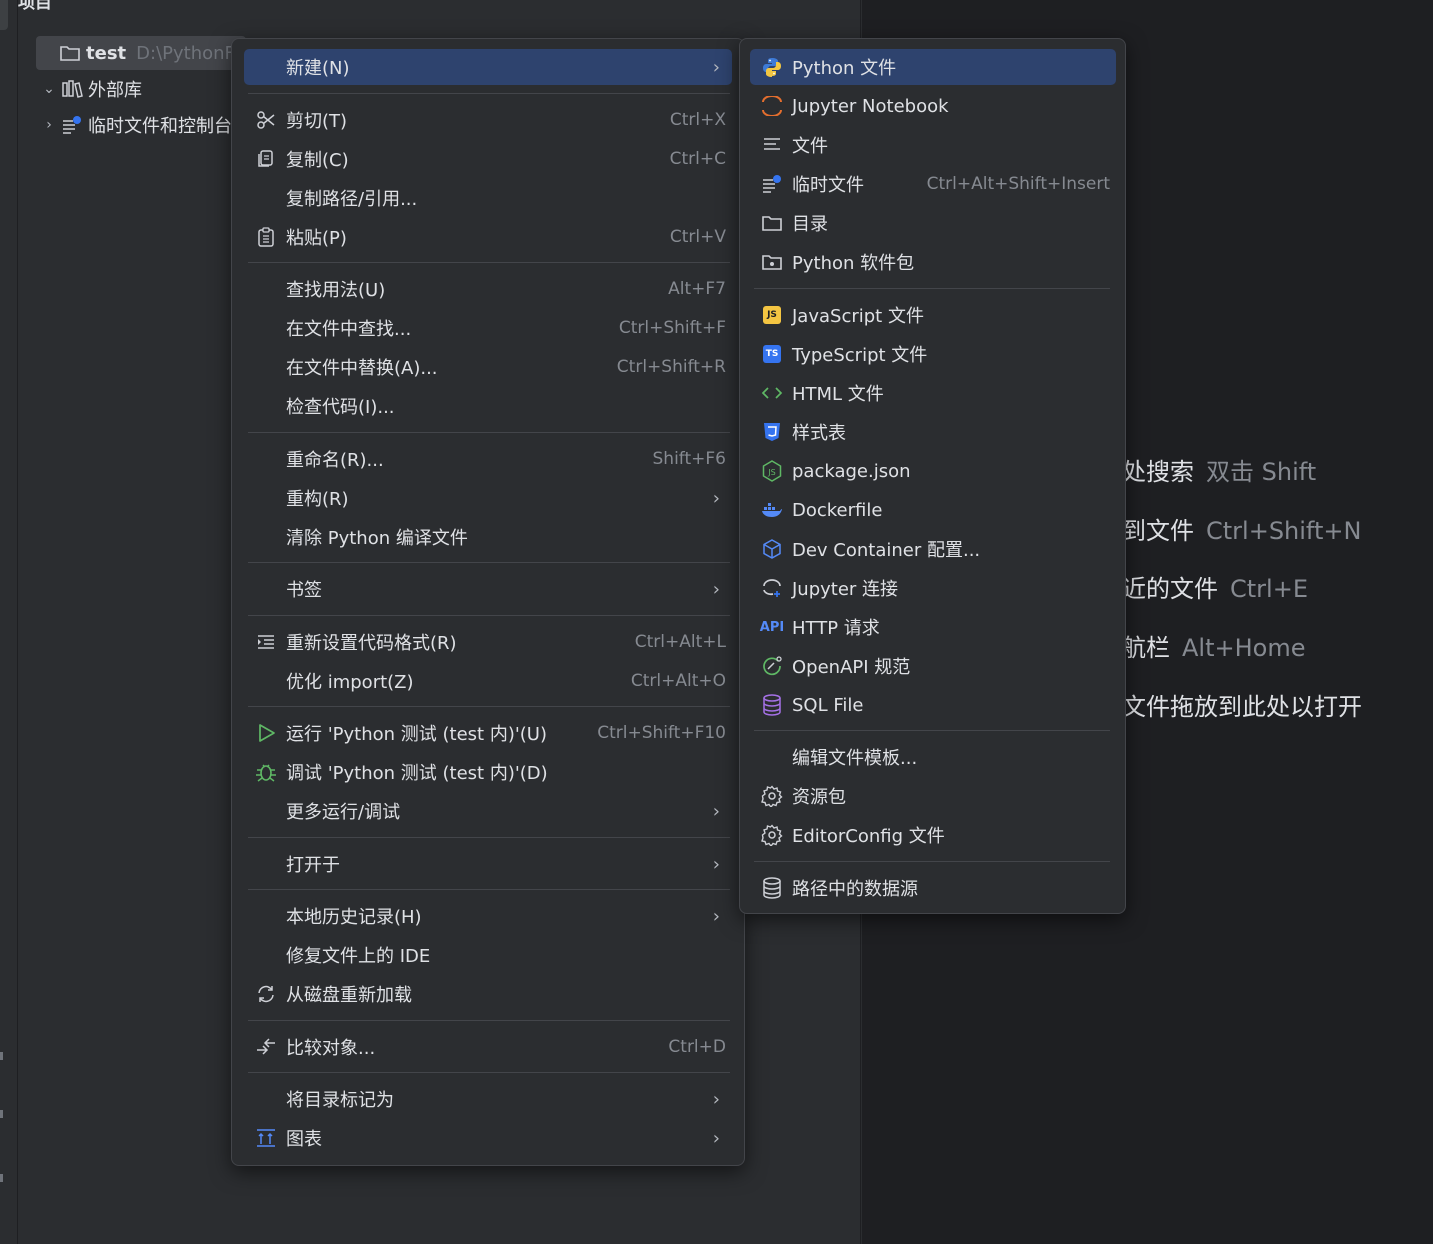 Image resolution: width=1433 pixels, height=1244 pixels. Describe the element at coordinates (488, 120) in the screenshot. I see `menu-item-cut: 剪切(T) Ctrl+X` at that location.